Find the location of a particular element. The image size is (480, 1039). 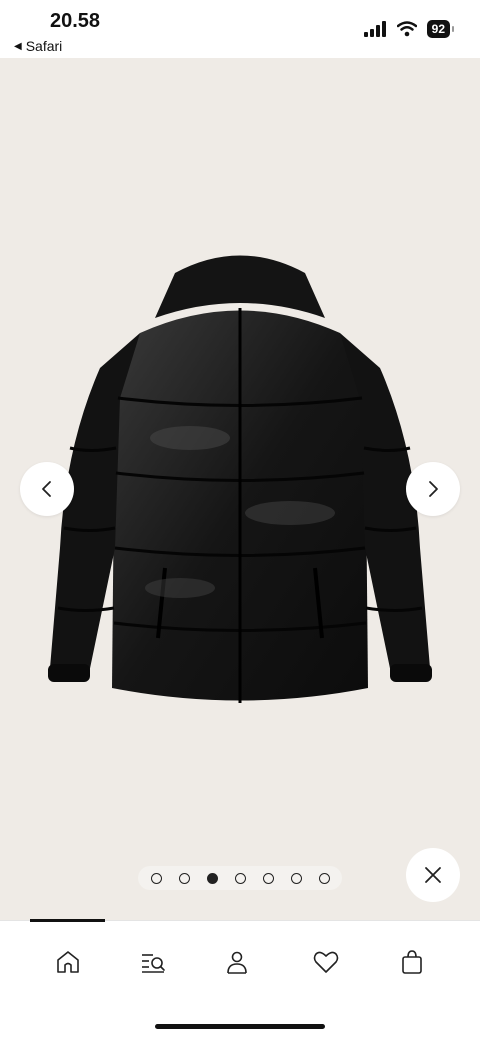

bag-icon is located at coordinates (412, 962).